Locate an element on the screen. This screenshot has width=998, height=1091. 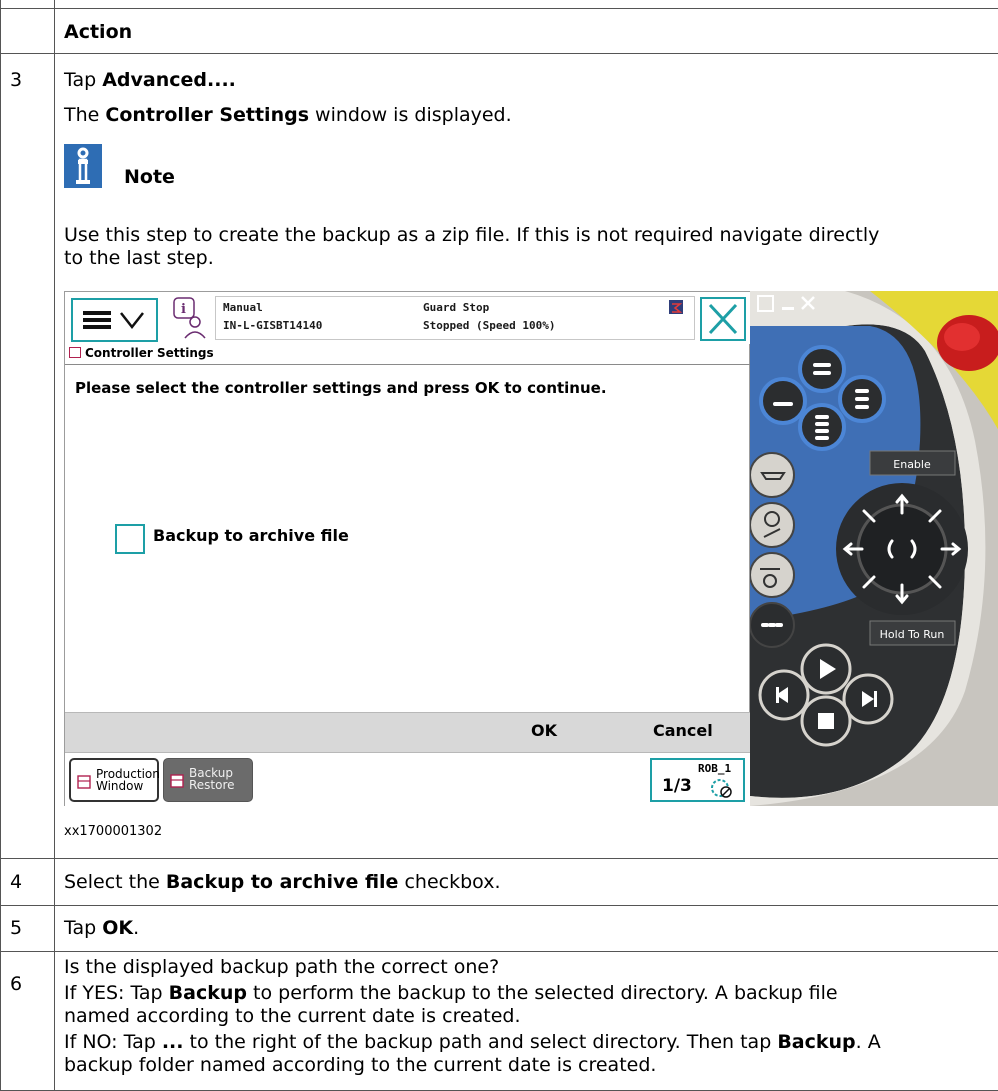
ok-button: OK is located at coordinates (544, 730).